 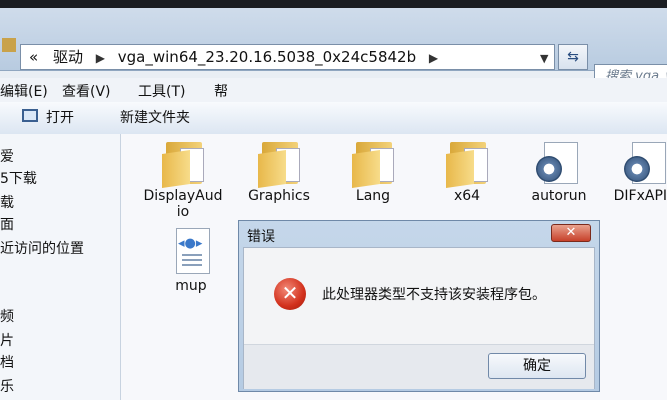 I want to click on menu-edit: 编辑(E), so click(x=24, y=91).